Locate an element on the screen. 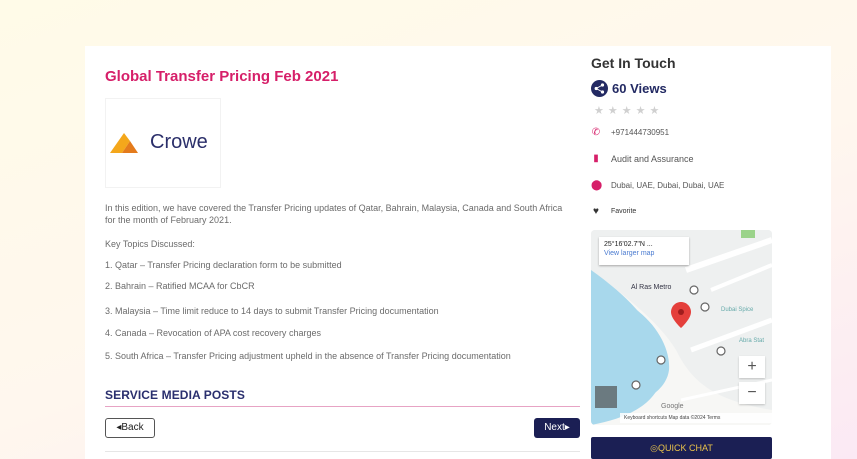  zoom-in-button: + is located at coordinates (752, 367).